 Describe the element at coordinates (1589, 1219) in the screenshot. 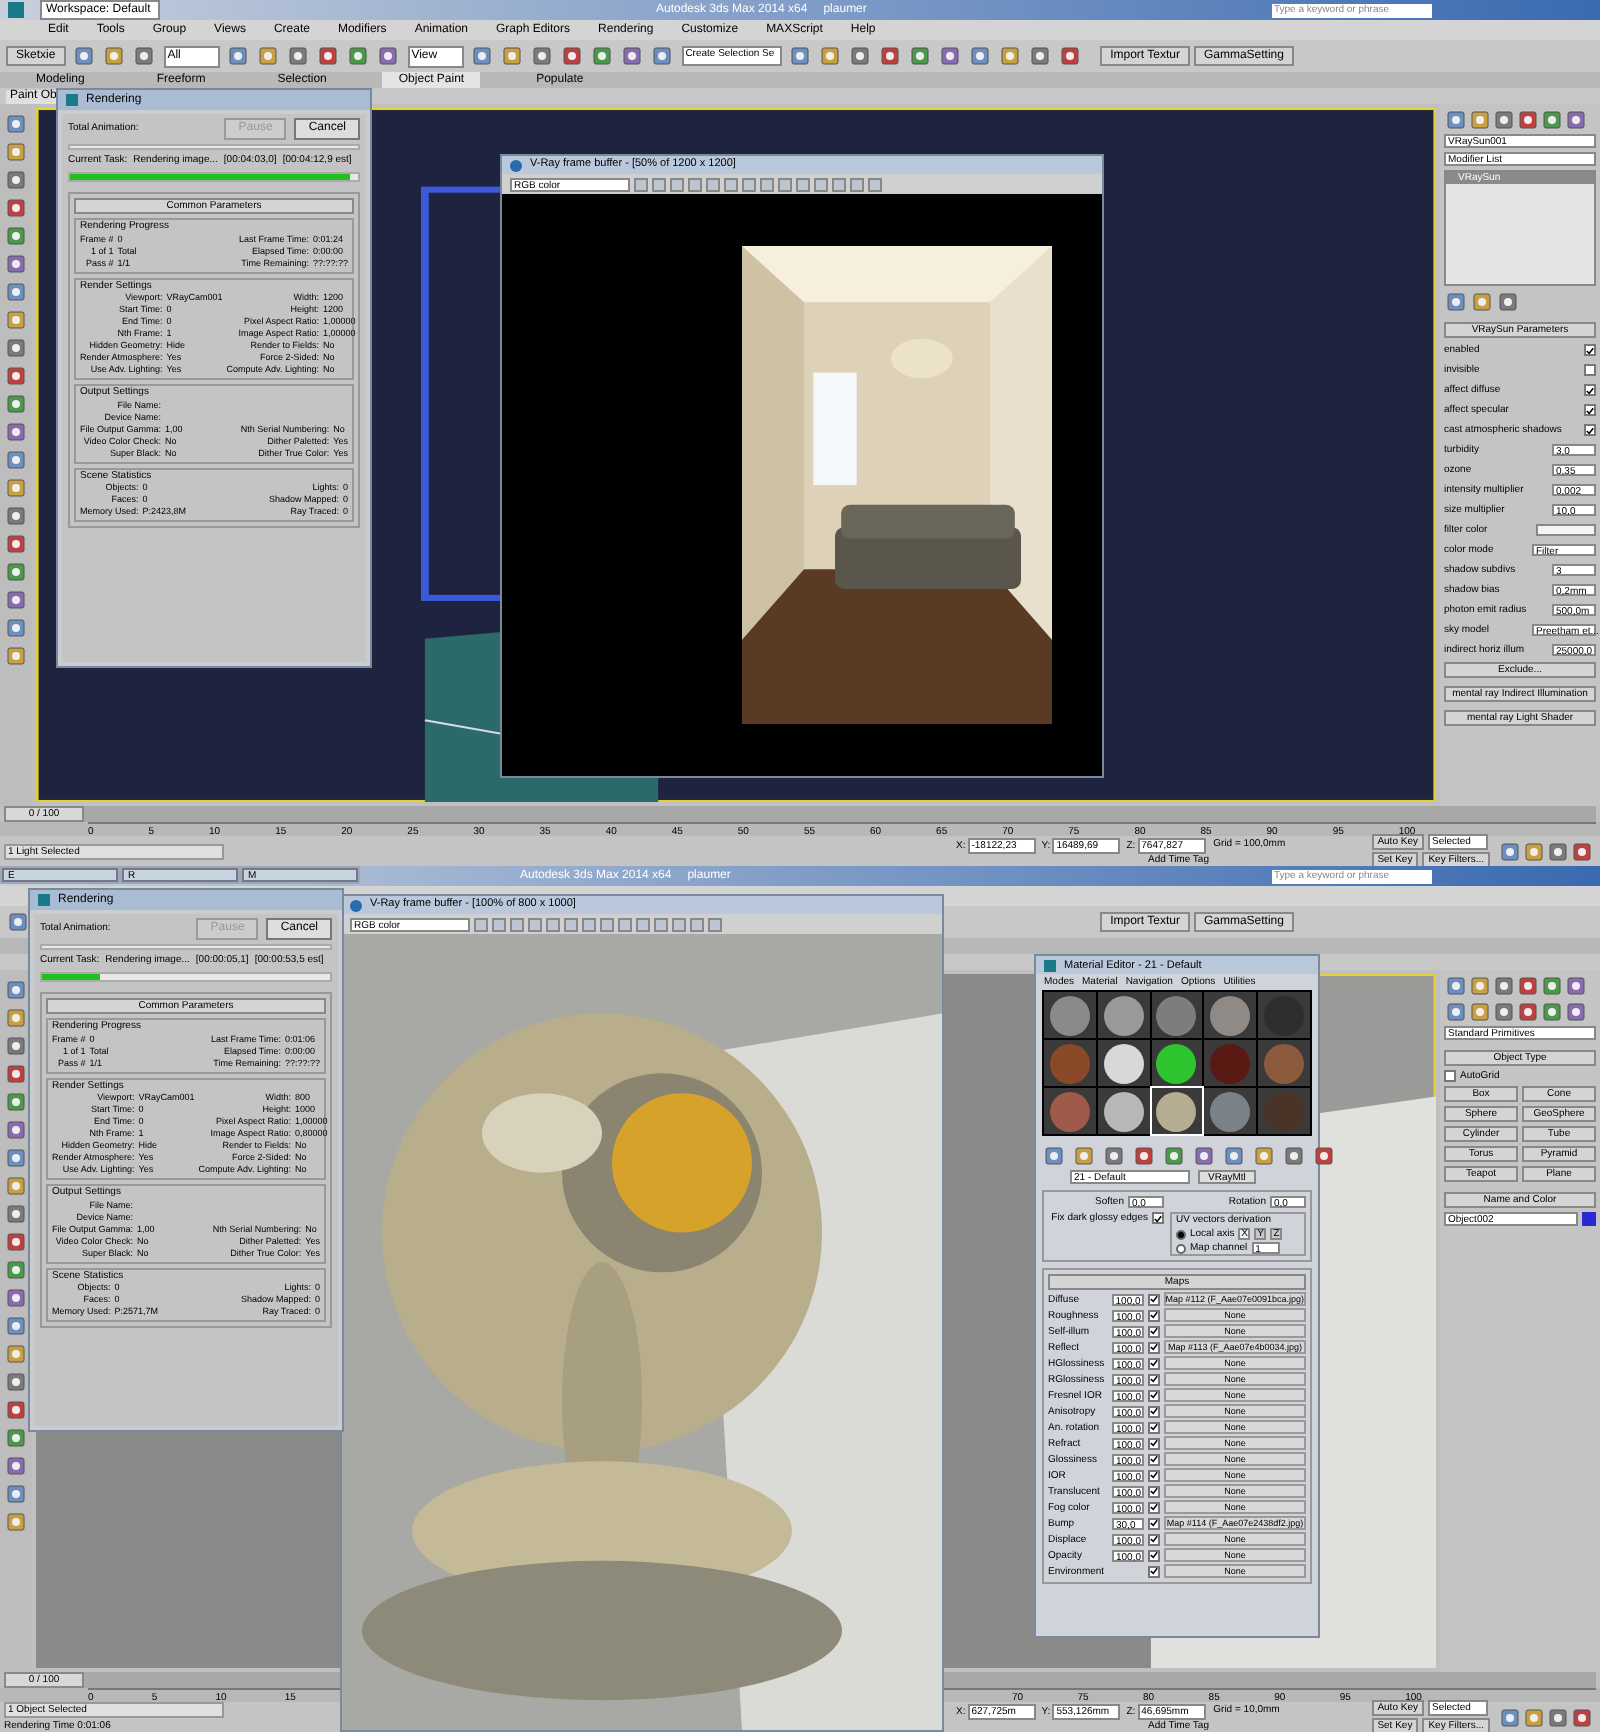

I see `object-color-swatch` at that location.